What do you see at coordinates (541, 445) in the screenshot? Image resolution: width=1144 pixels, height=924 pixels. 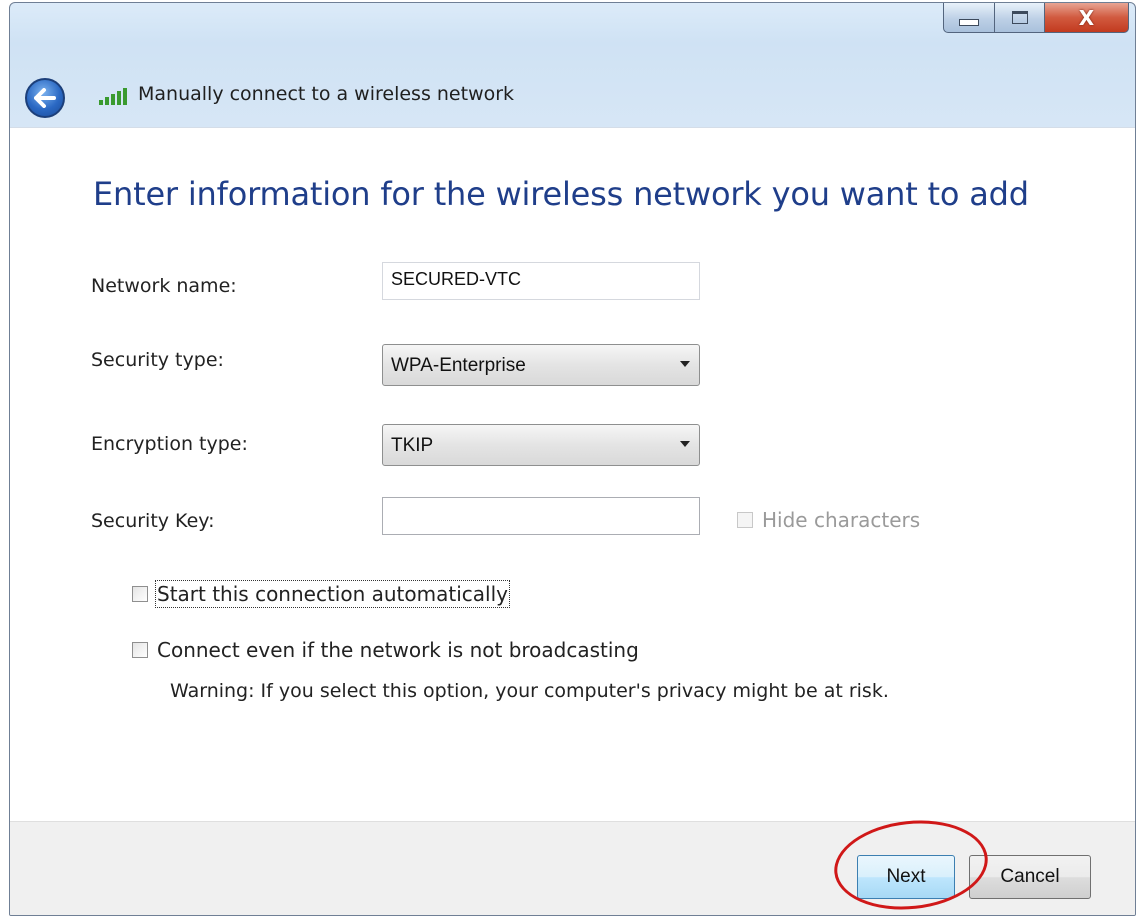 I see `encryption-type-dropdown: TKIP` at bounding box center [541, 445].